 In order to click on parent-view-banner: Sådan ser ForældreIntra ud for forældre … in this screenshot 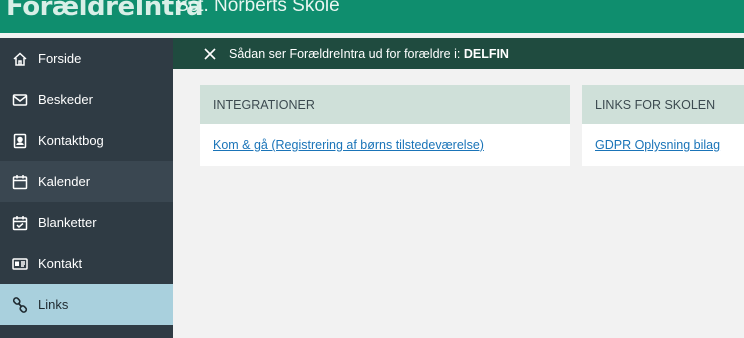, I will do `click(458, 53)`.